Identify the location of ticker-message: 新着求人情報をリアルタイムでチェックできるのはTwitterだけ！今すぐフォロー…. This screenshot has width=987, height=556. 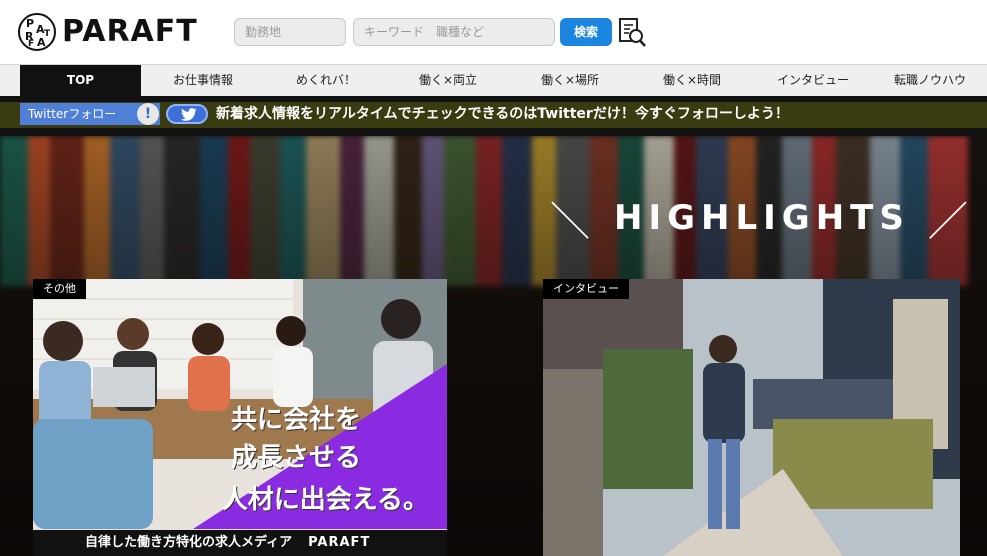
(502, 114).